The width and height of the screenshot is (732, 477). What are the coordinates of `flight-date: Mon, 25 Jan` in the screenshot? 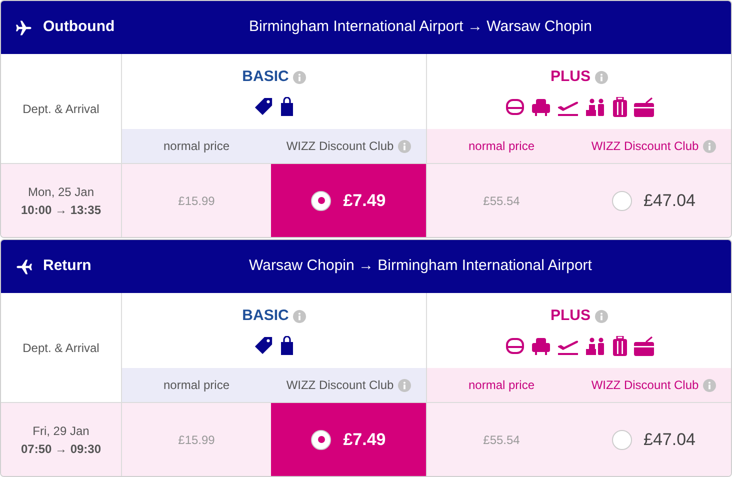 It's located at (61, 192).